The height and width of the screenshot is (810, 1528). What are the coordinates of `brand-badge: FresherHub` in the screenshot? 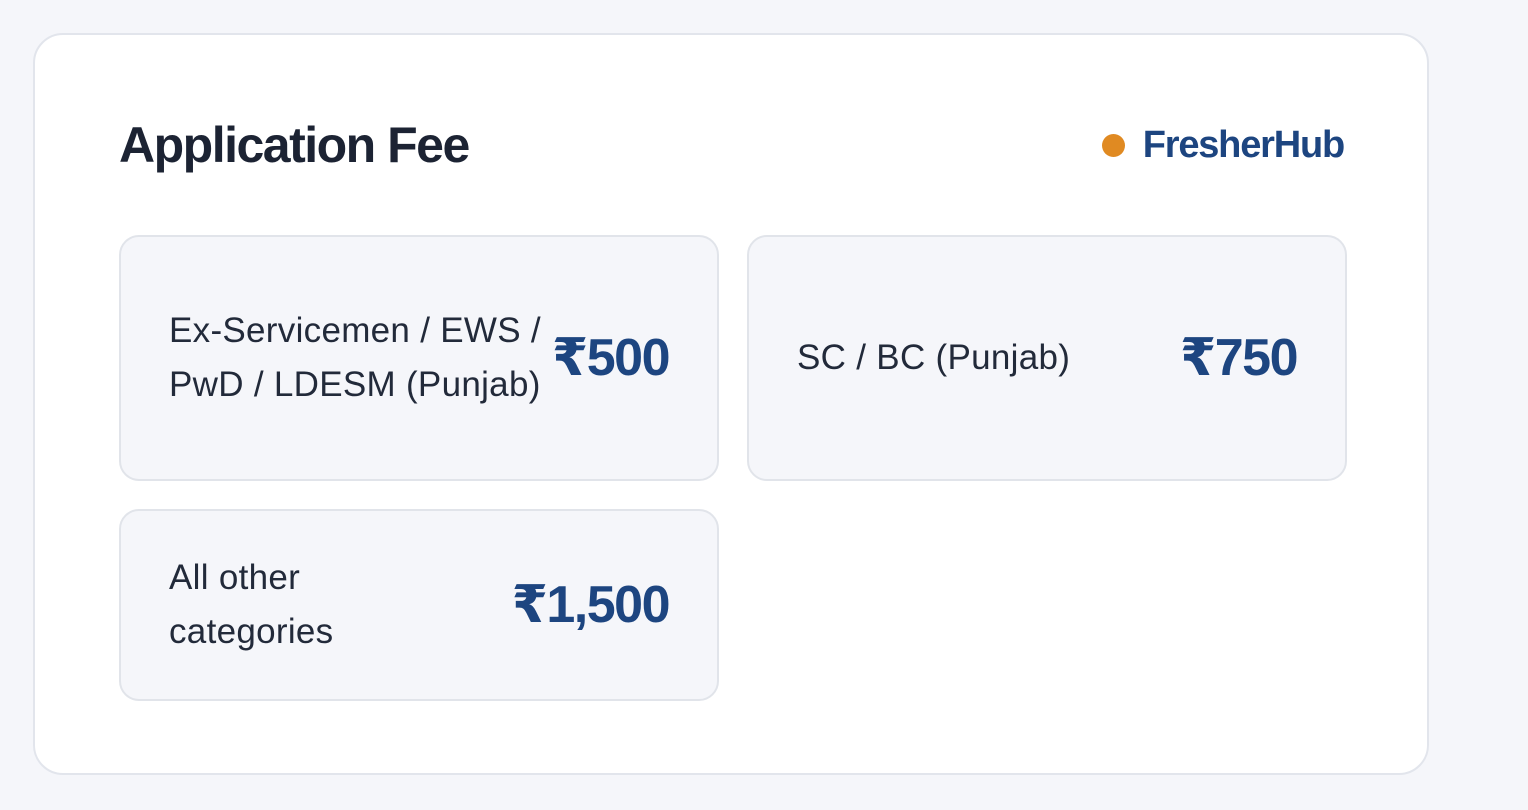 It's located at (1223, 145).